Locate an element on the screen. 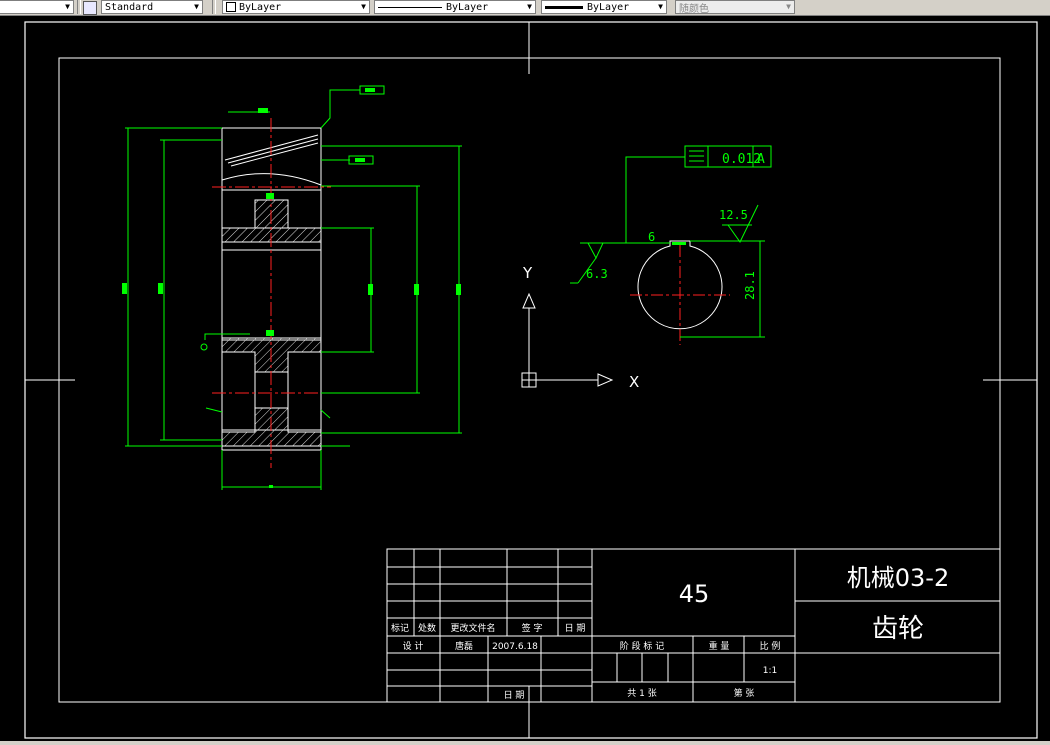  header-mark: 标记 is located at coordinates (400, 628).